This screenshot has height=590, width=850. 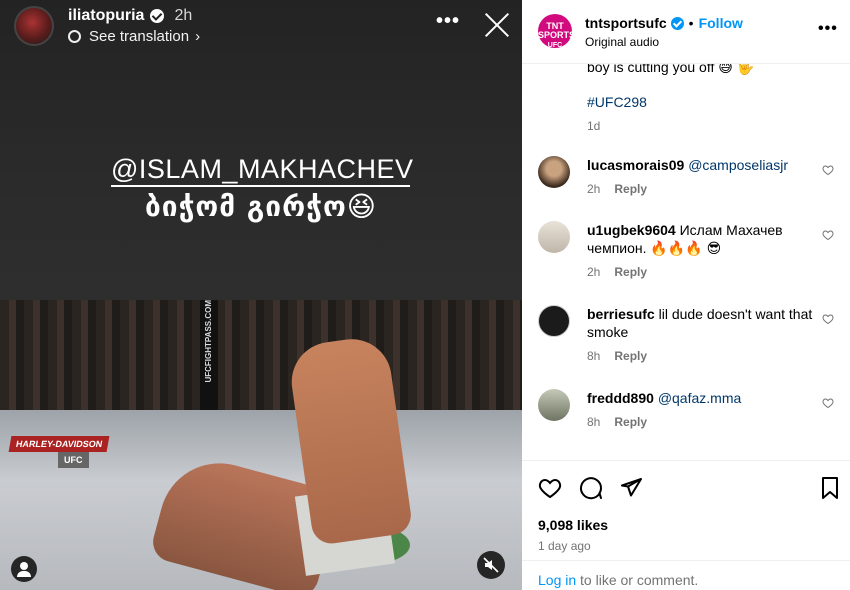 I want to click on post-username: tntsportsufc, so click(x=626, y=23).